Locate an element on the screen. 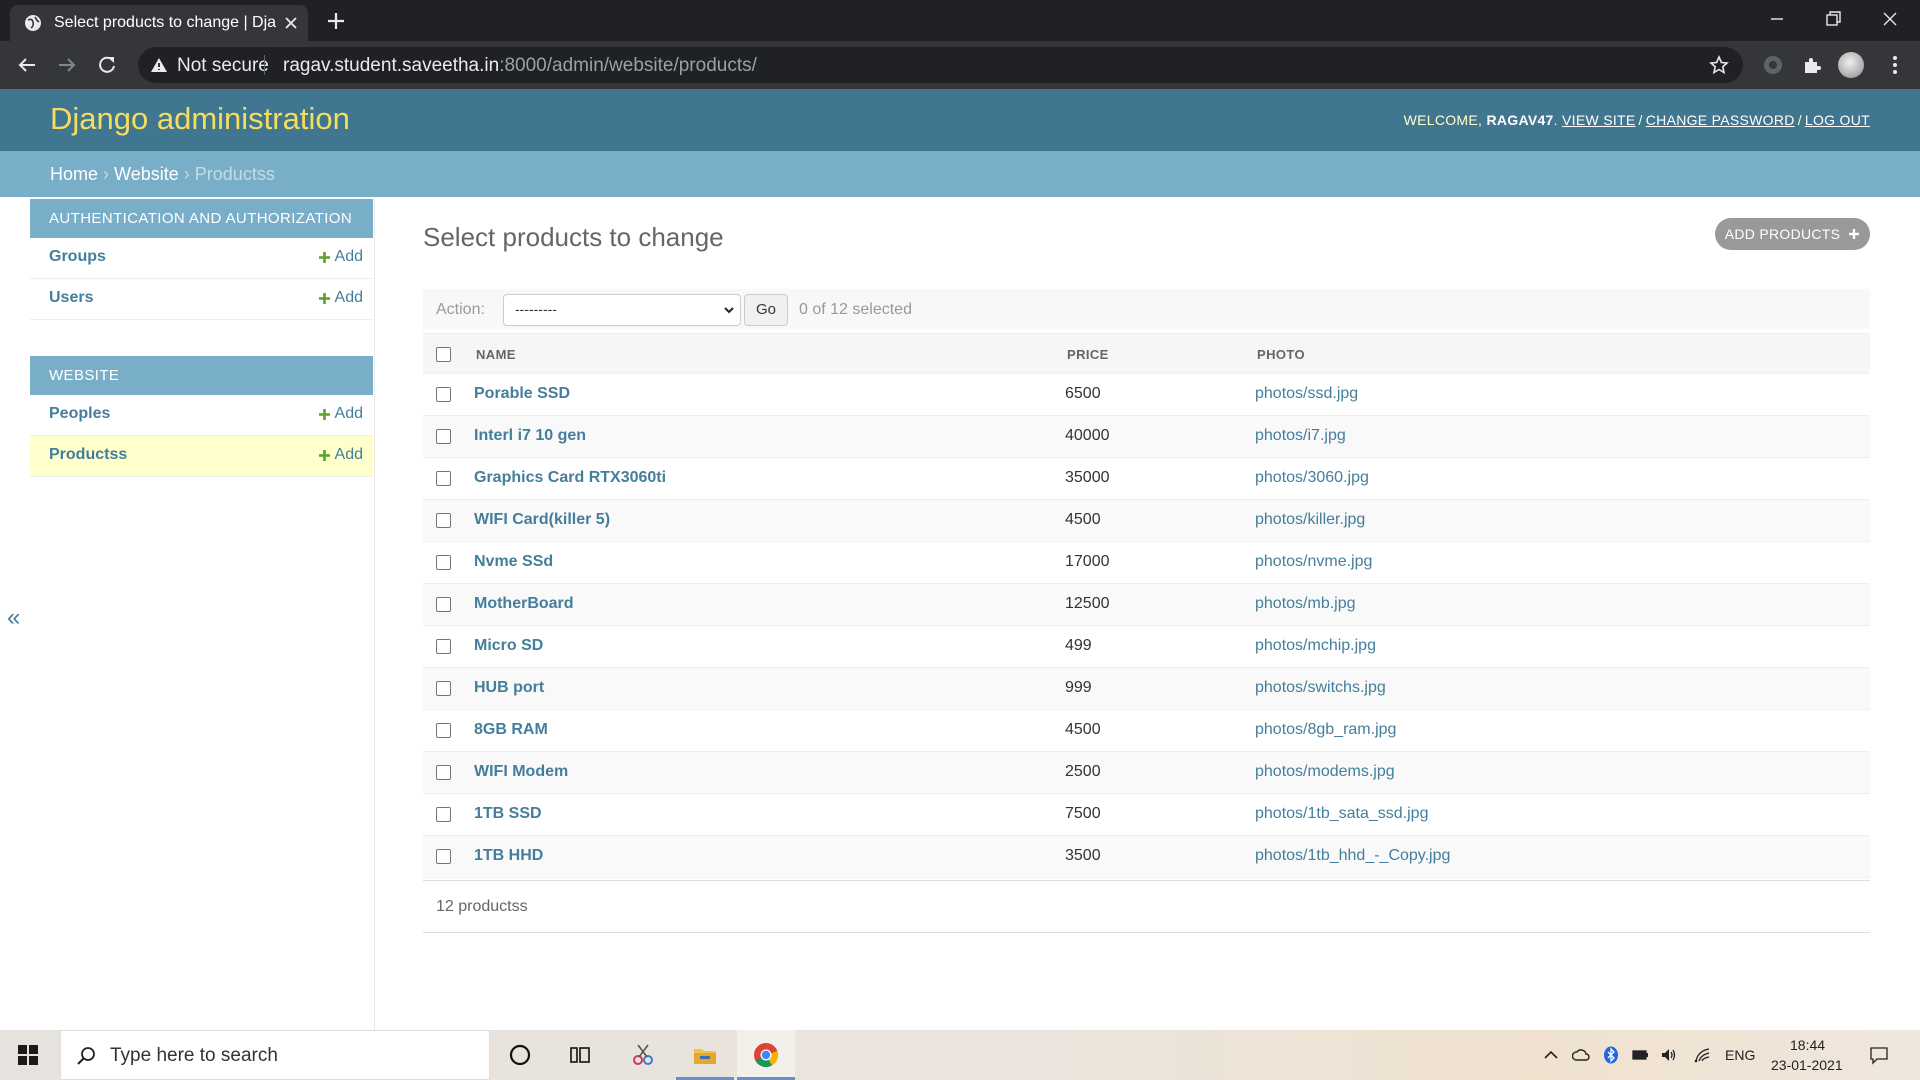 Image resolution: width=1920 pixels, height=1080 pixels. breadcrumb-home: Home is located at coordinates (74, 174).